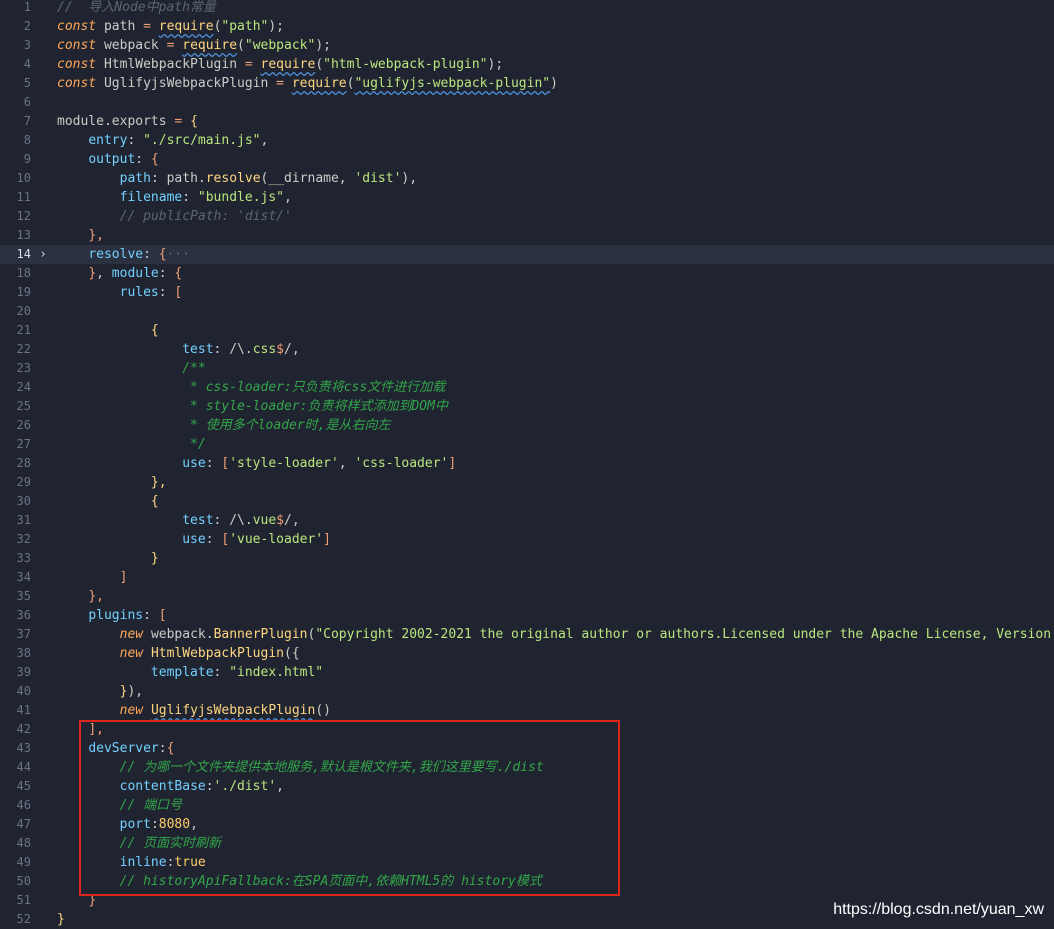 The height and width of the screenshot is (929, 1054). I want to click on line-number: 50, so click(23, 881).